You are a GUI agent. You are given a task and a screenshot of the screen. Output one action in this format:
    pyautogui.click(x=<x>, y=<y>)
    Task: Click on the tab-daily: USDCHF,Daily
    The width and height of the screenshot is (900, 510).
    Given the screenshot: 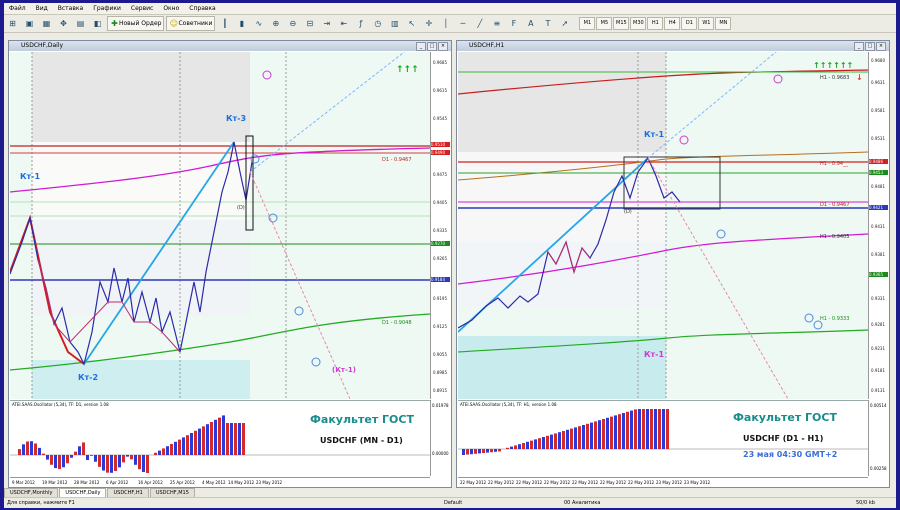 What is the action you would take?
    pyautogui.click(x=83, y=492)
    